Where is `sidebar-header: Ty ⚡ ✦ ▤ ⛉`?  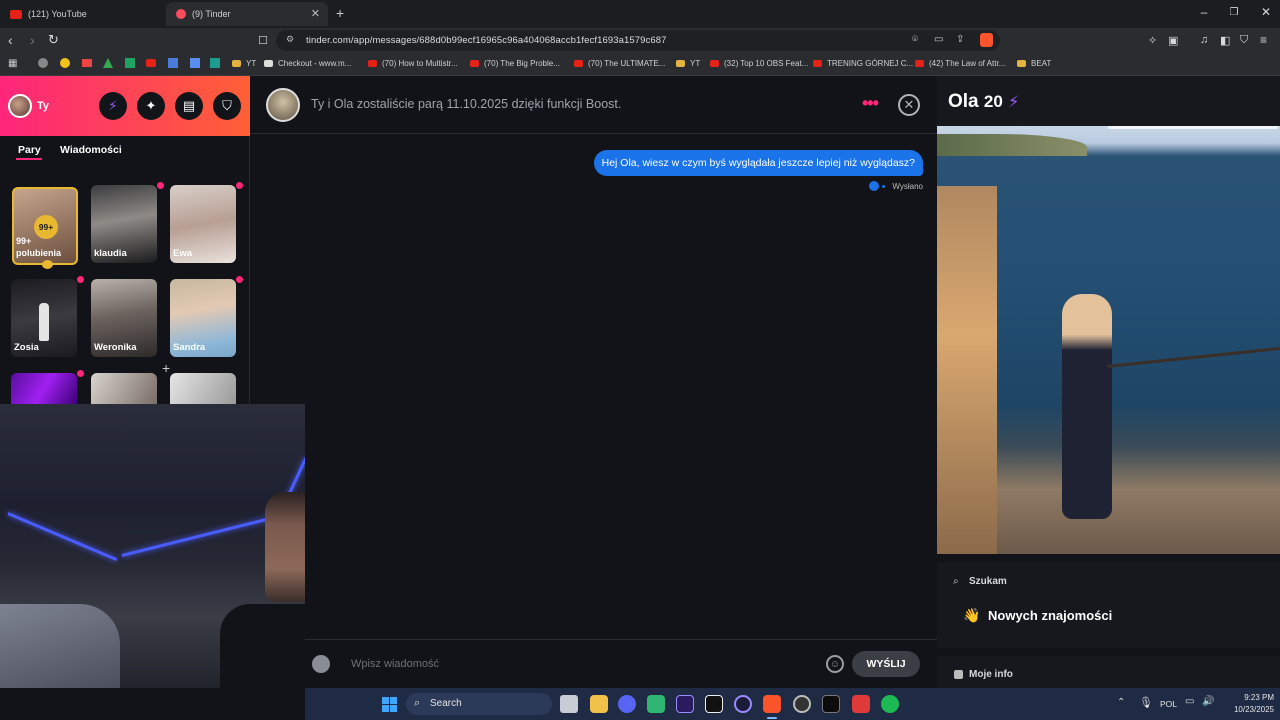 sidebar-header: Ty ⚡ ✦ ▤ ⛉ is located at coordinates (125, 106).